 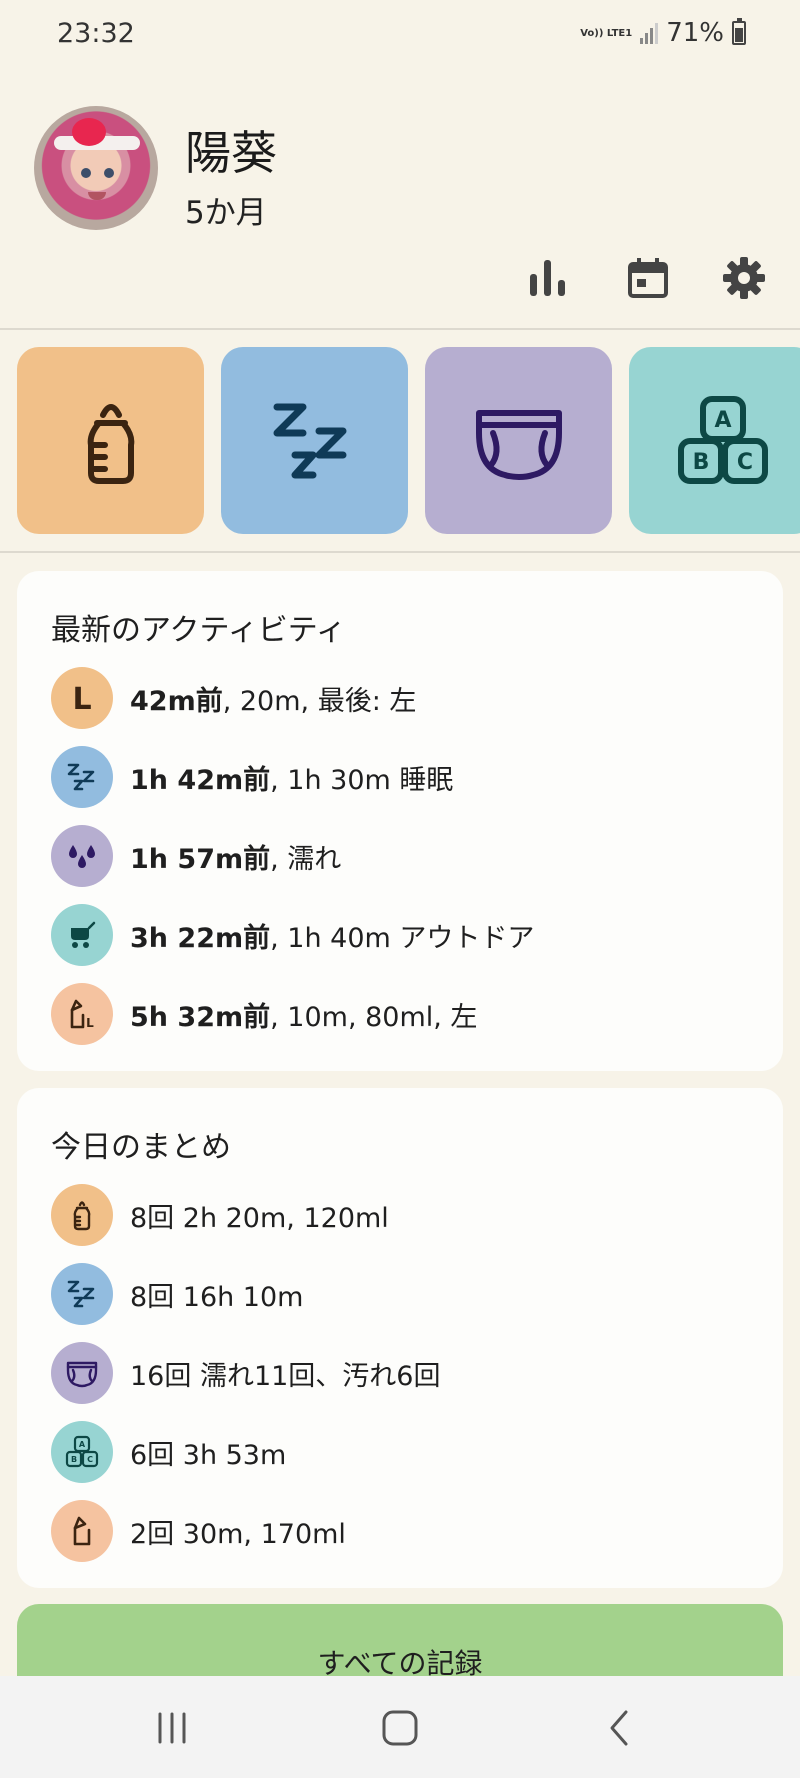 I want to click on diaper-tile, so click(x=518, y=440).